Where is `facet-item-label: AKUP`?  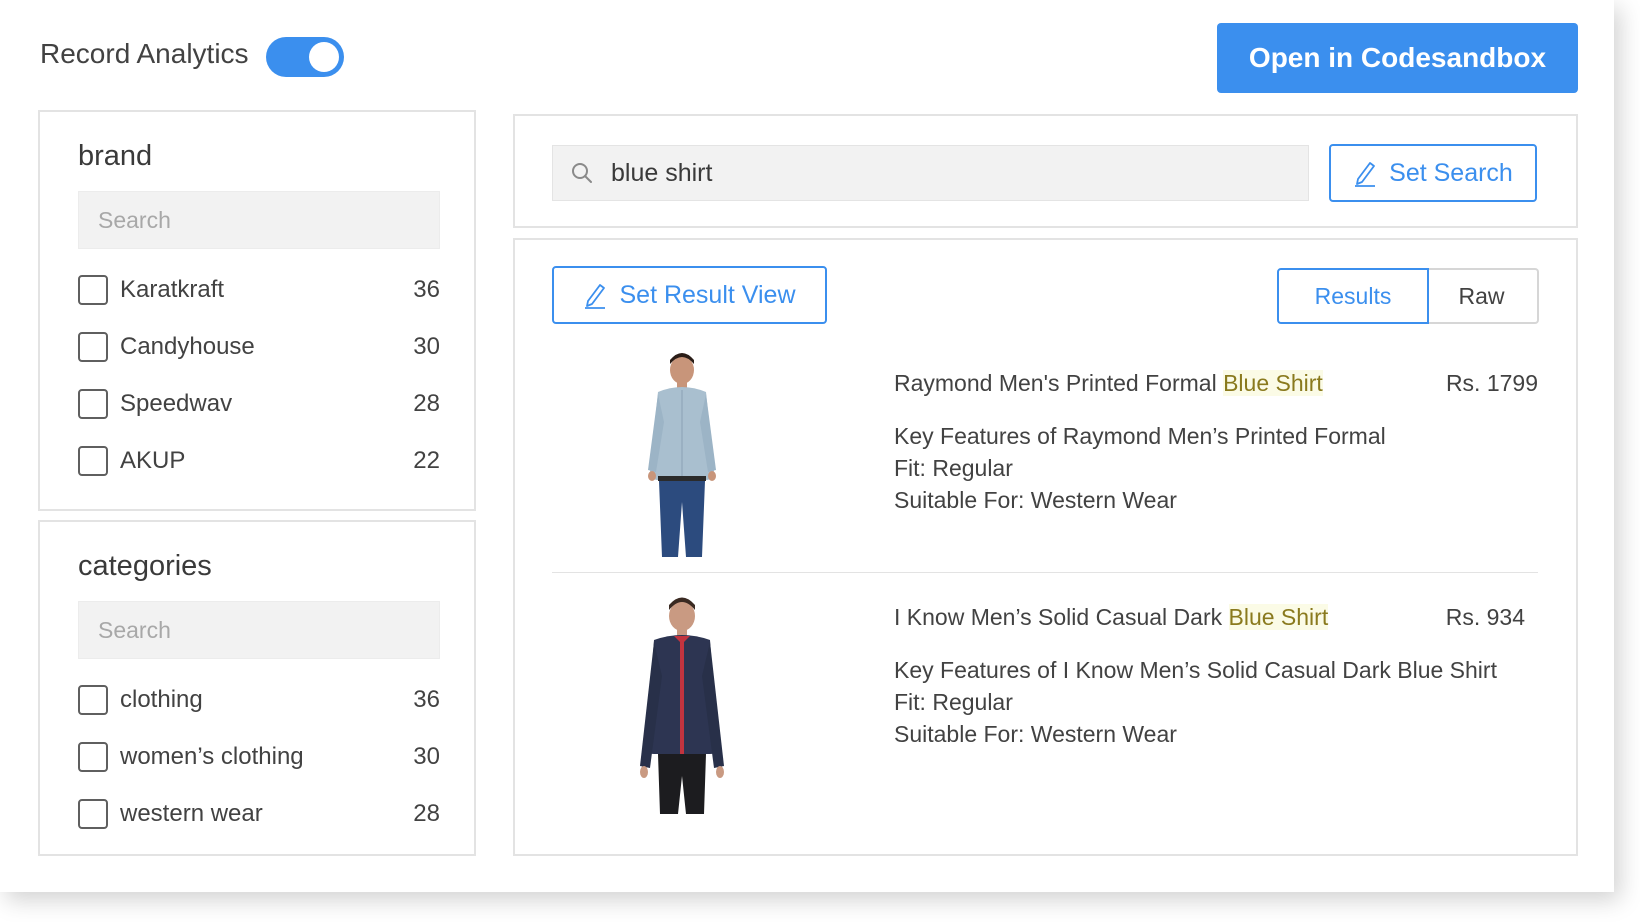
facet-item-label: AKUP is located at coordinates (153, 460).